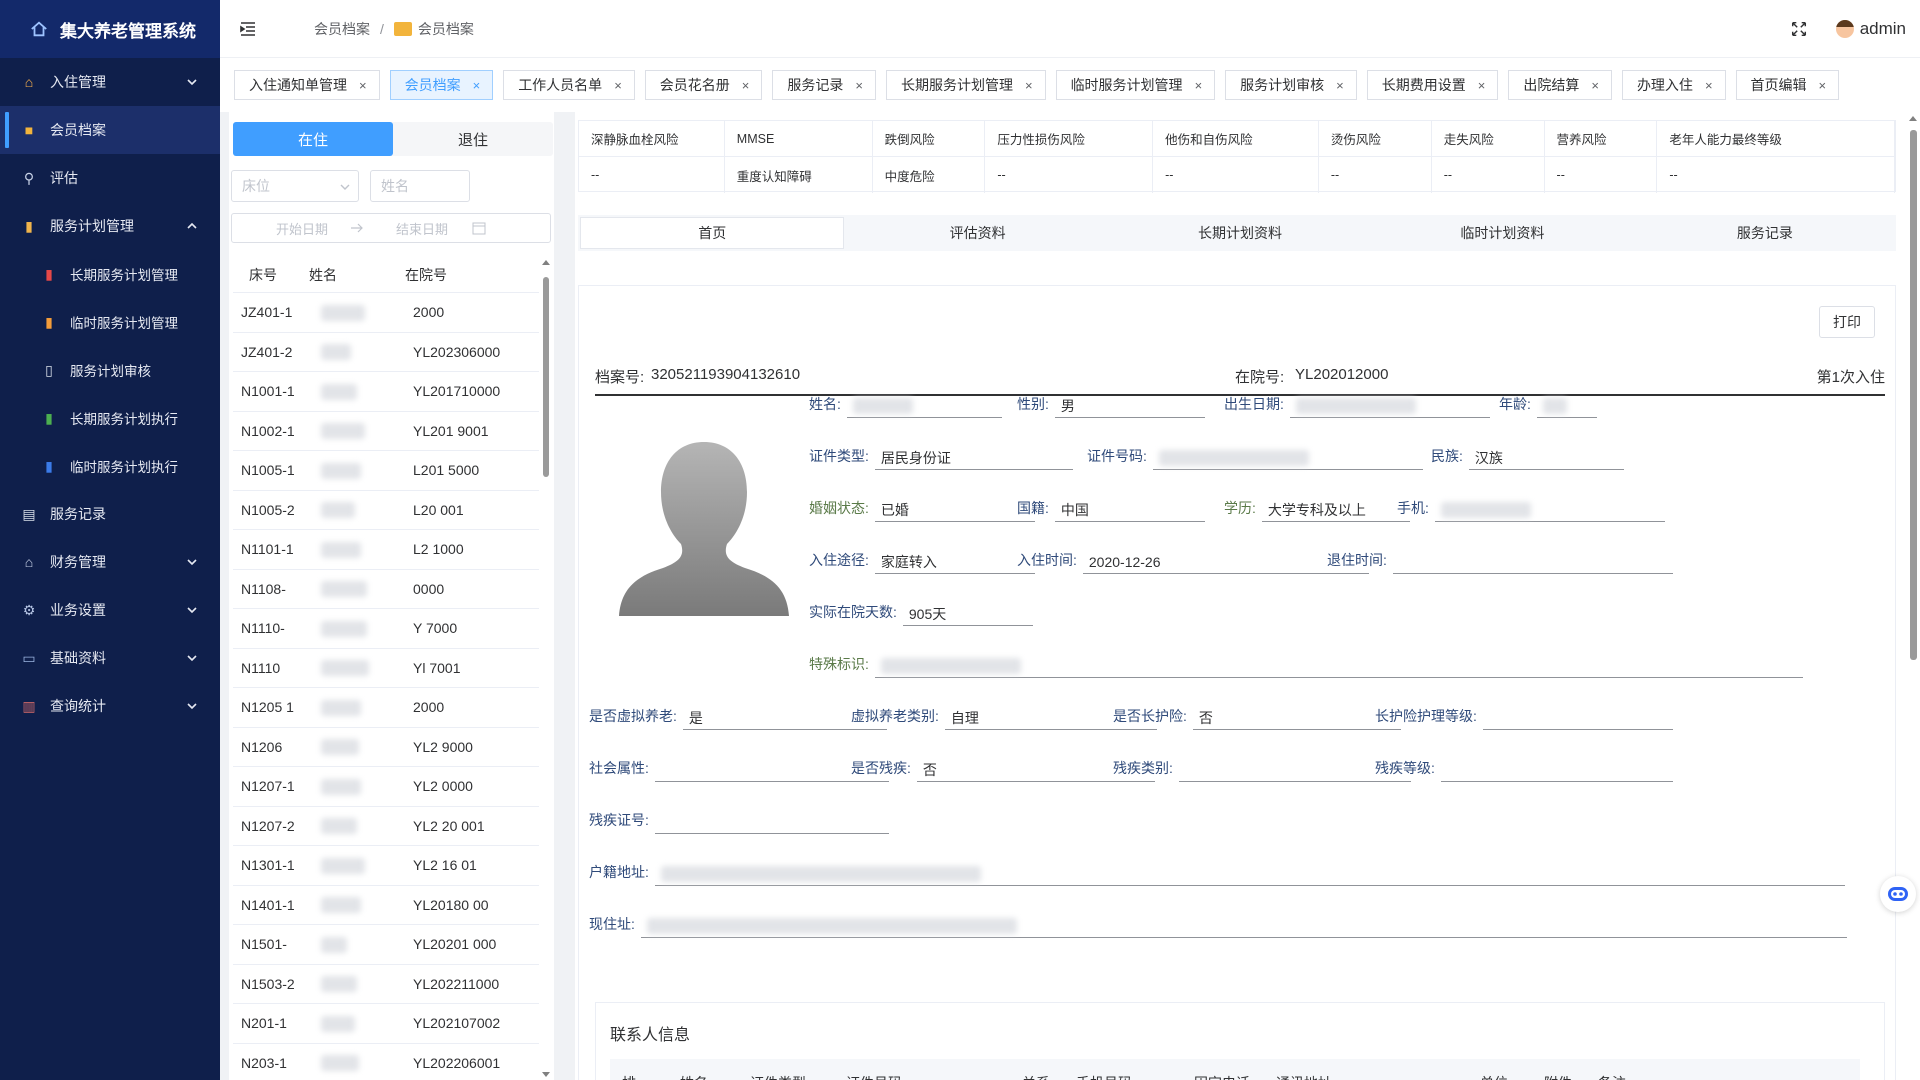  Describe the element at coordinates (1799, 29) in the screenshot. I see `fullscreen-icon` at that location.